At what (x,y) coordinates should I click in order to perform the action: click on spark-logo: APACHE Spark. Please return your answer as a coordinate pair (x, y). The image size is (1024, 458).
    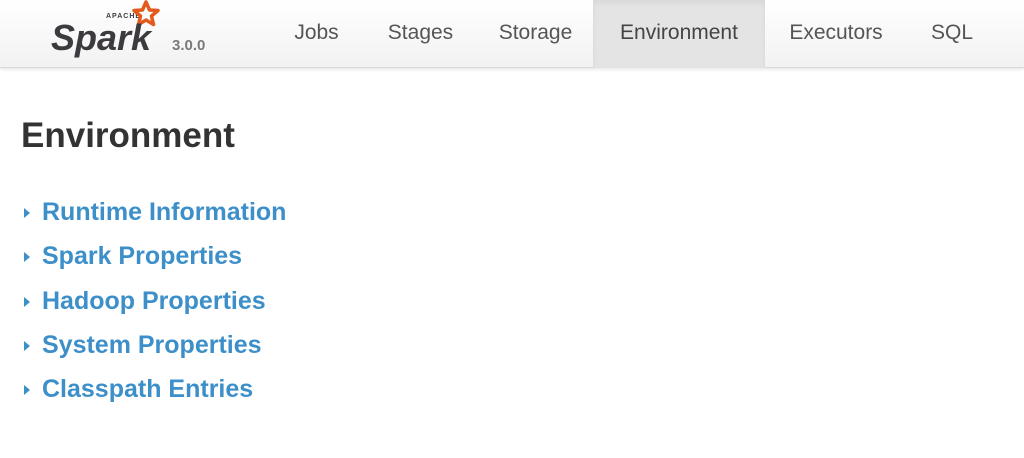
    Looking at the image, I should click on (105, 29).